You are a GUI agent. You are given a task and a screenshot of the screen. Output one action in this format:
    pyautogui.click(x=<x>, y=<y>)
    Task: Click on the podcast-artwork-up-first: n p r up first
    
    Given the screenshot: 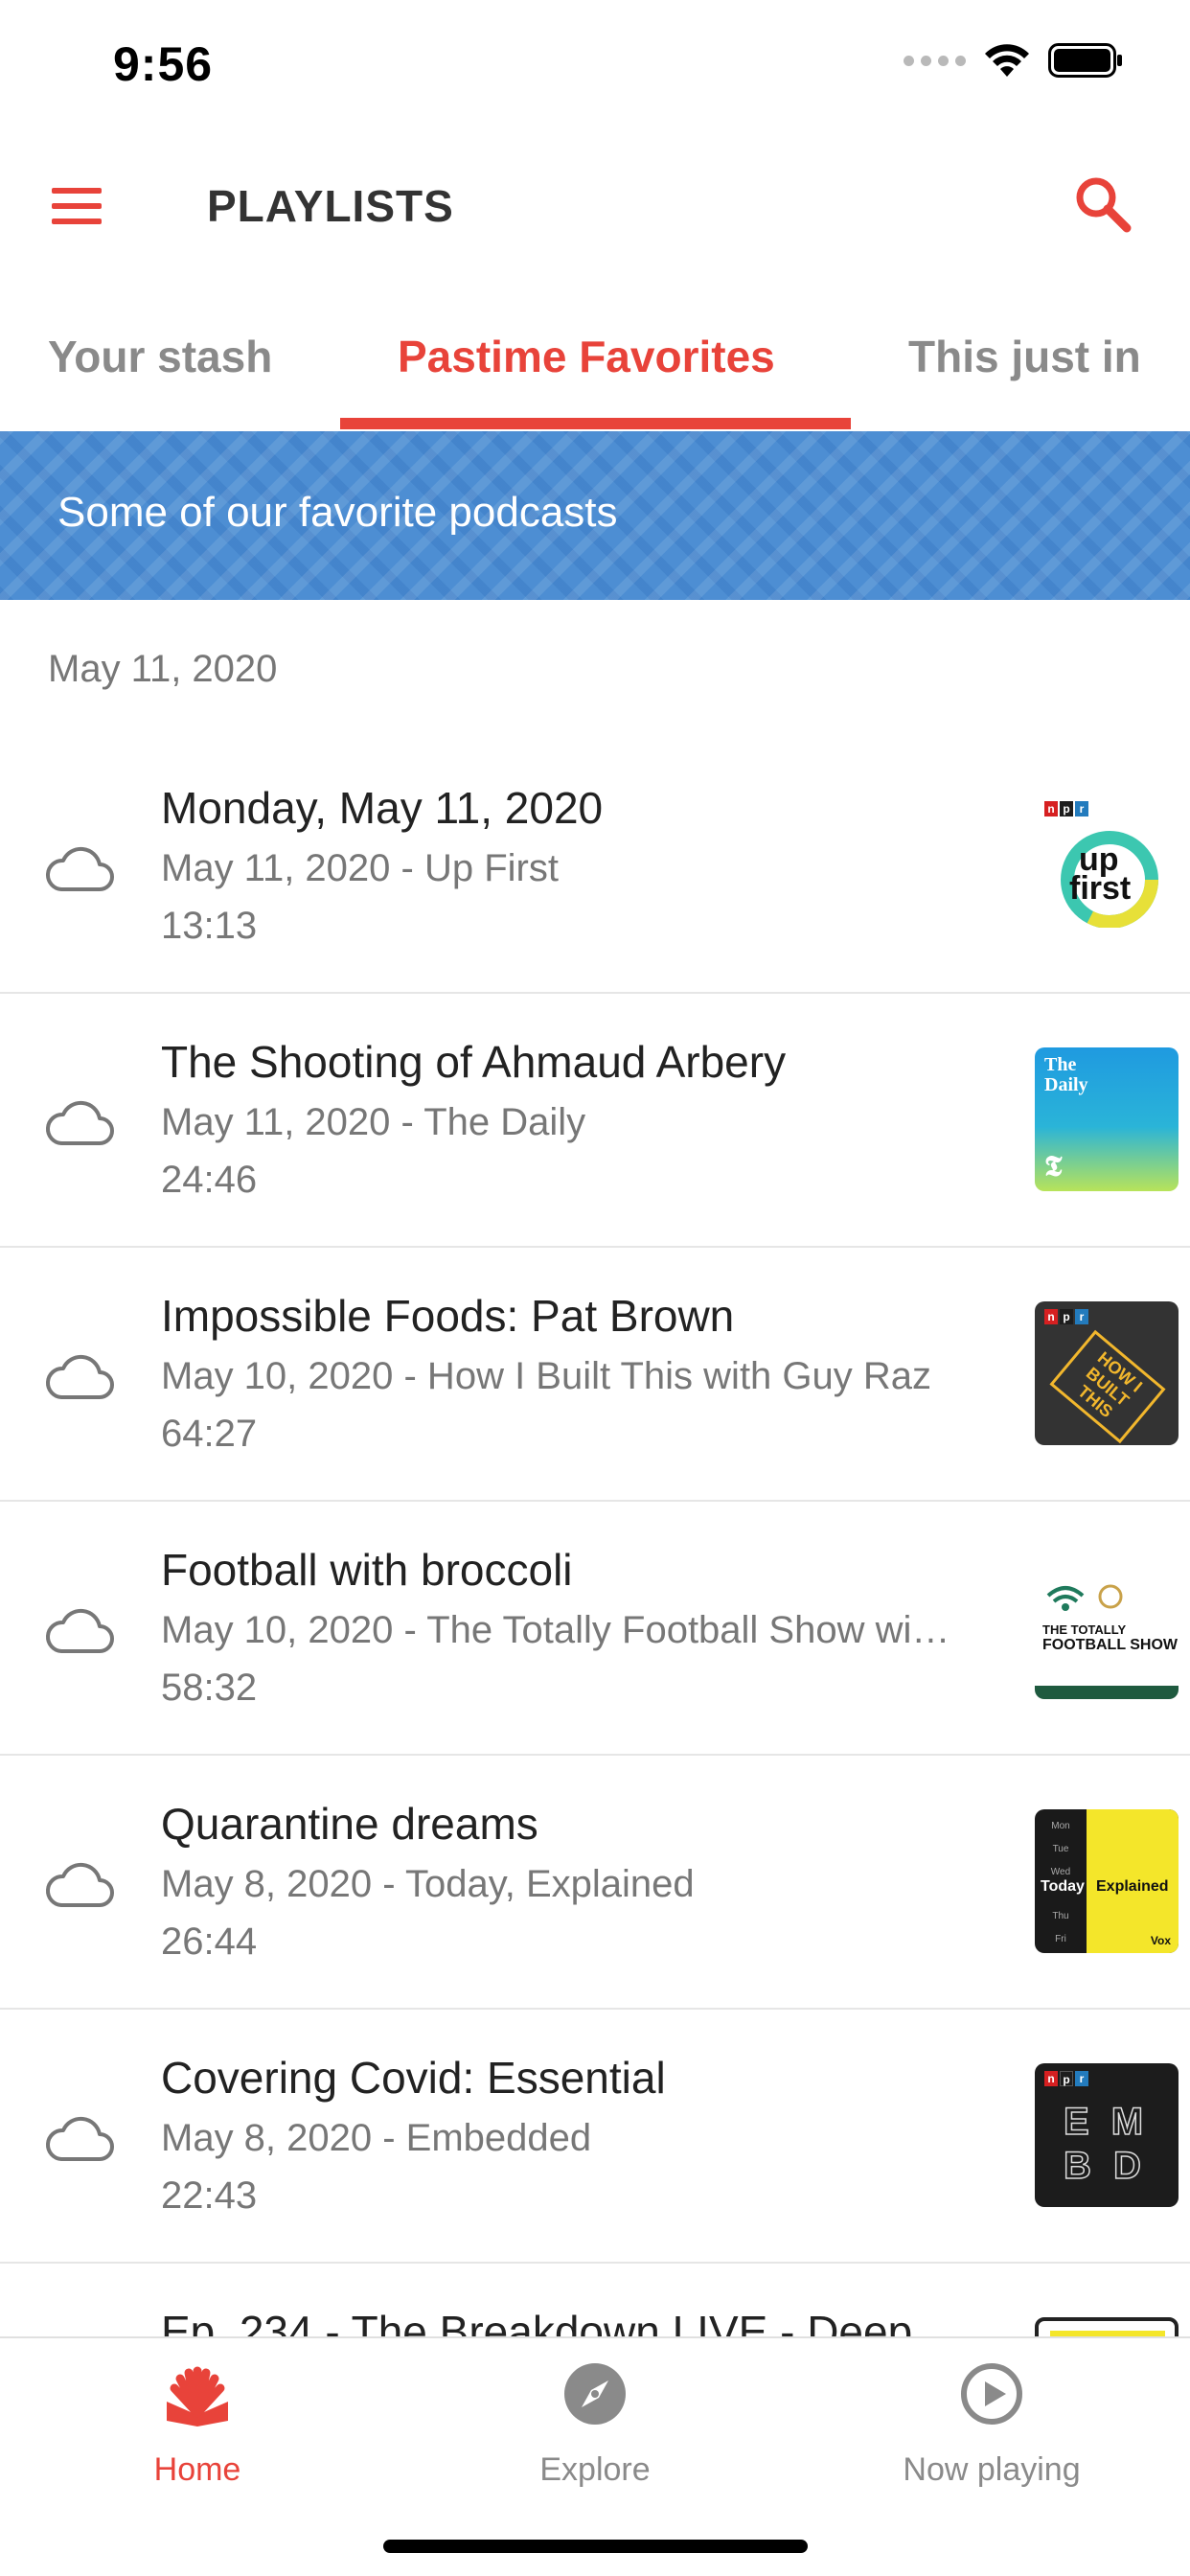 What is the action you would take?
    pyautogui.click(x=1107, y=865)
    